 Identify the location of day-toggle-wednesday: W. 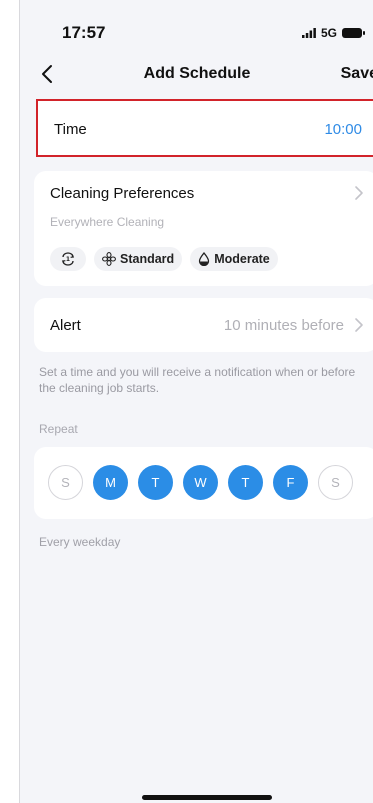
(200, 482).